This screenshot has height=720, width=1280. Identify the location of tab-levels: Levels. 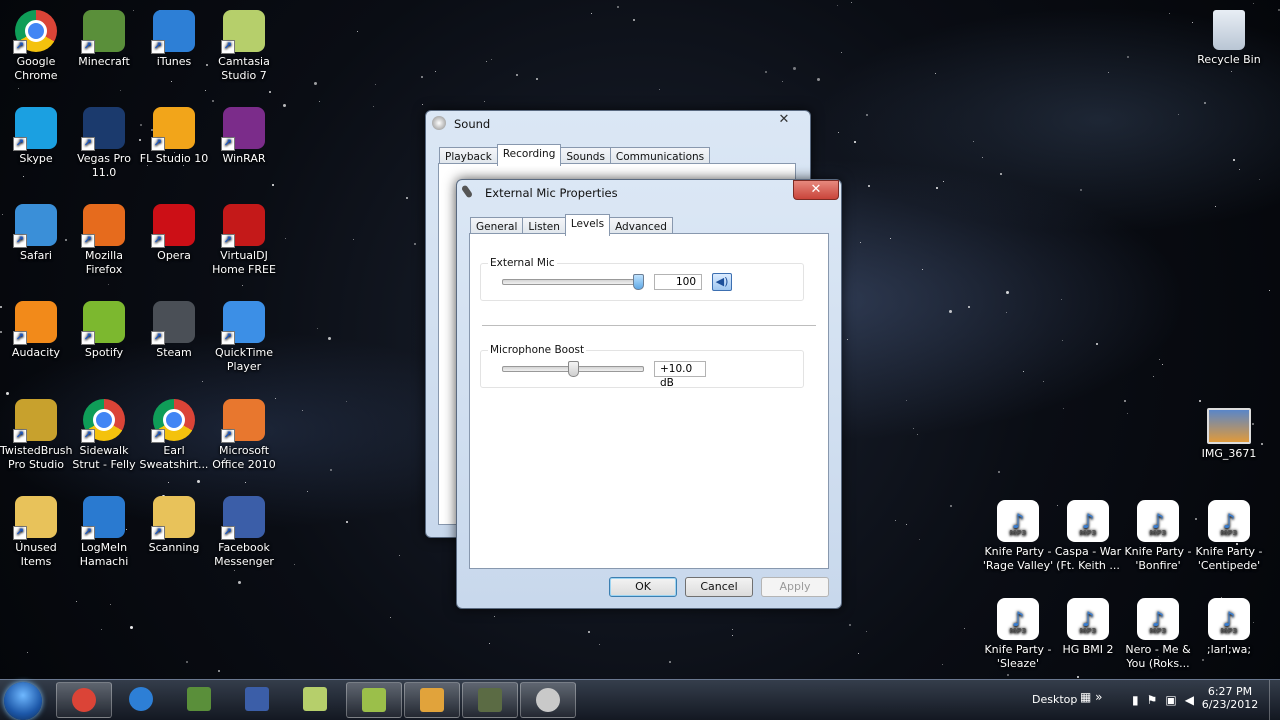
(587, 225).